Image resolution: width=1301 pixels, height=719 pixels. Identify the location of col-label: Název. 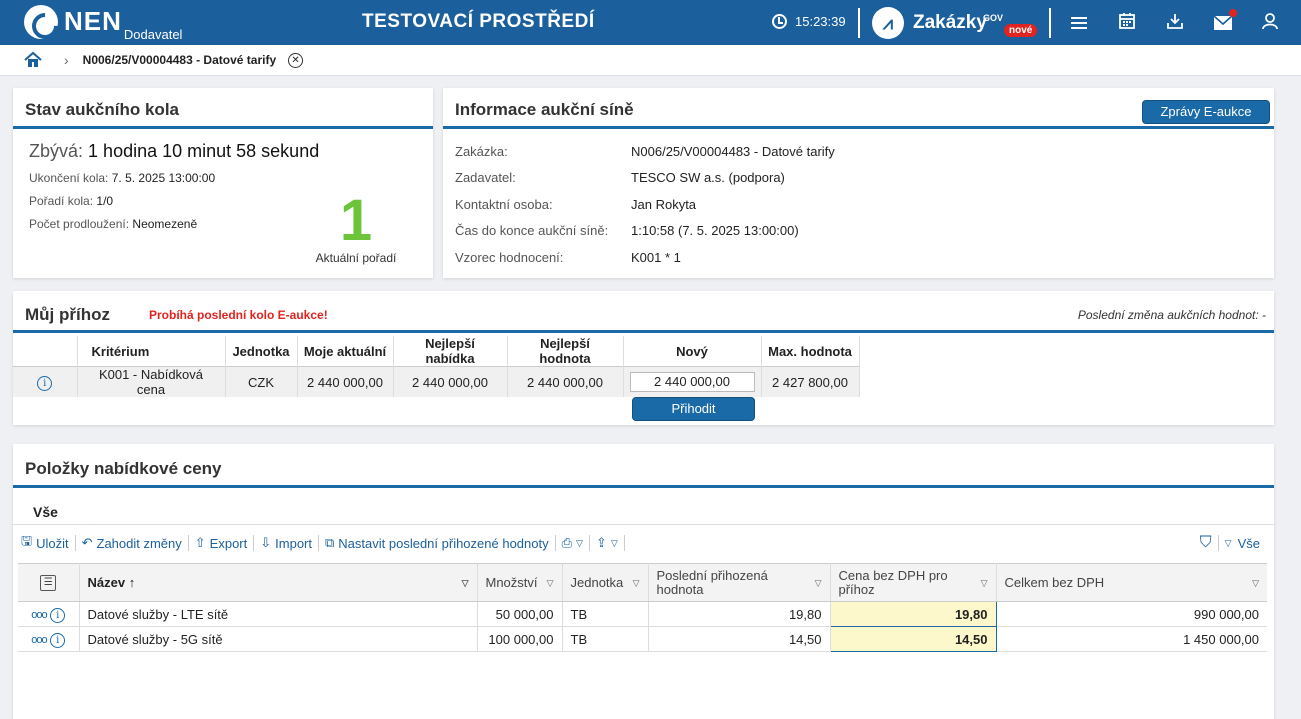
(106, 582).